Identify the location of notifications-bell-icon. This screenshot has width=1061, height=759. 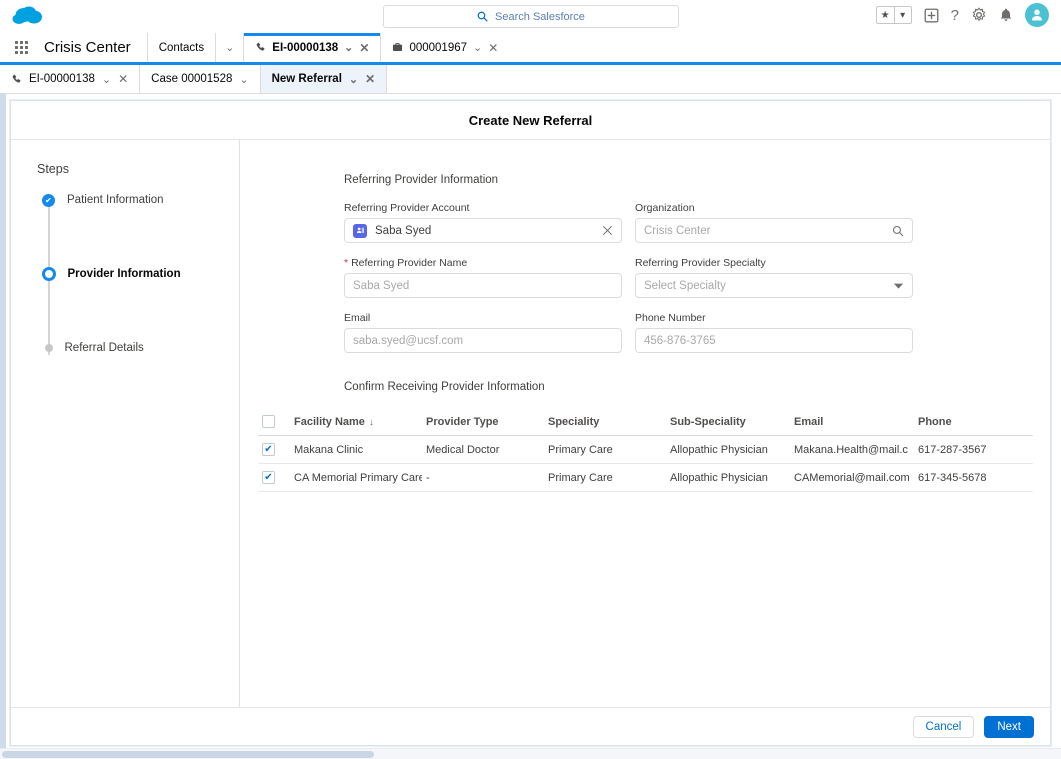
(1006, 15).